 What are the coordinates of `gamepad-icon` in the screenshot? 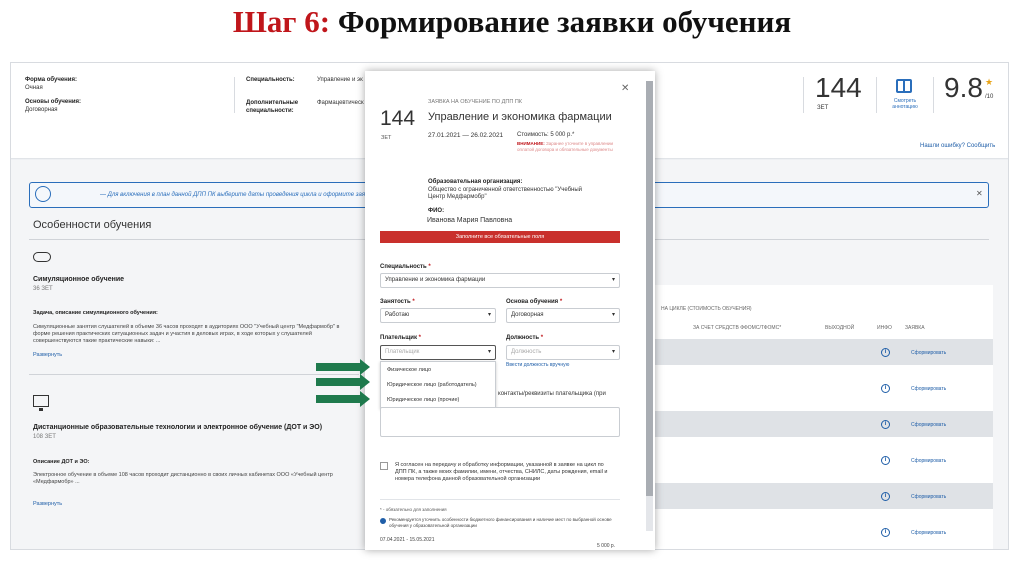 It's located at (42, 257).